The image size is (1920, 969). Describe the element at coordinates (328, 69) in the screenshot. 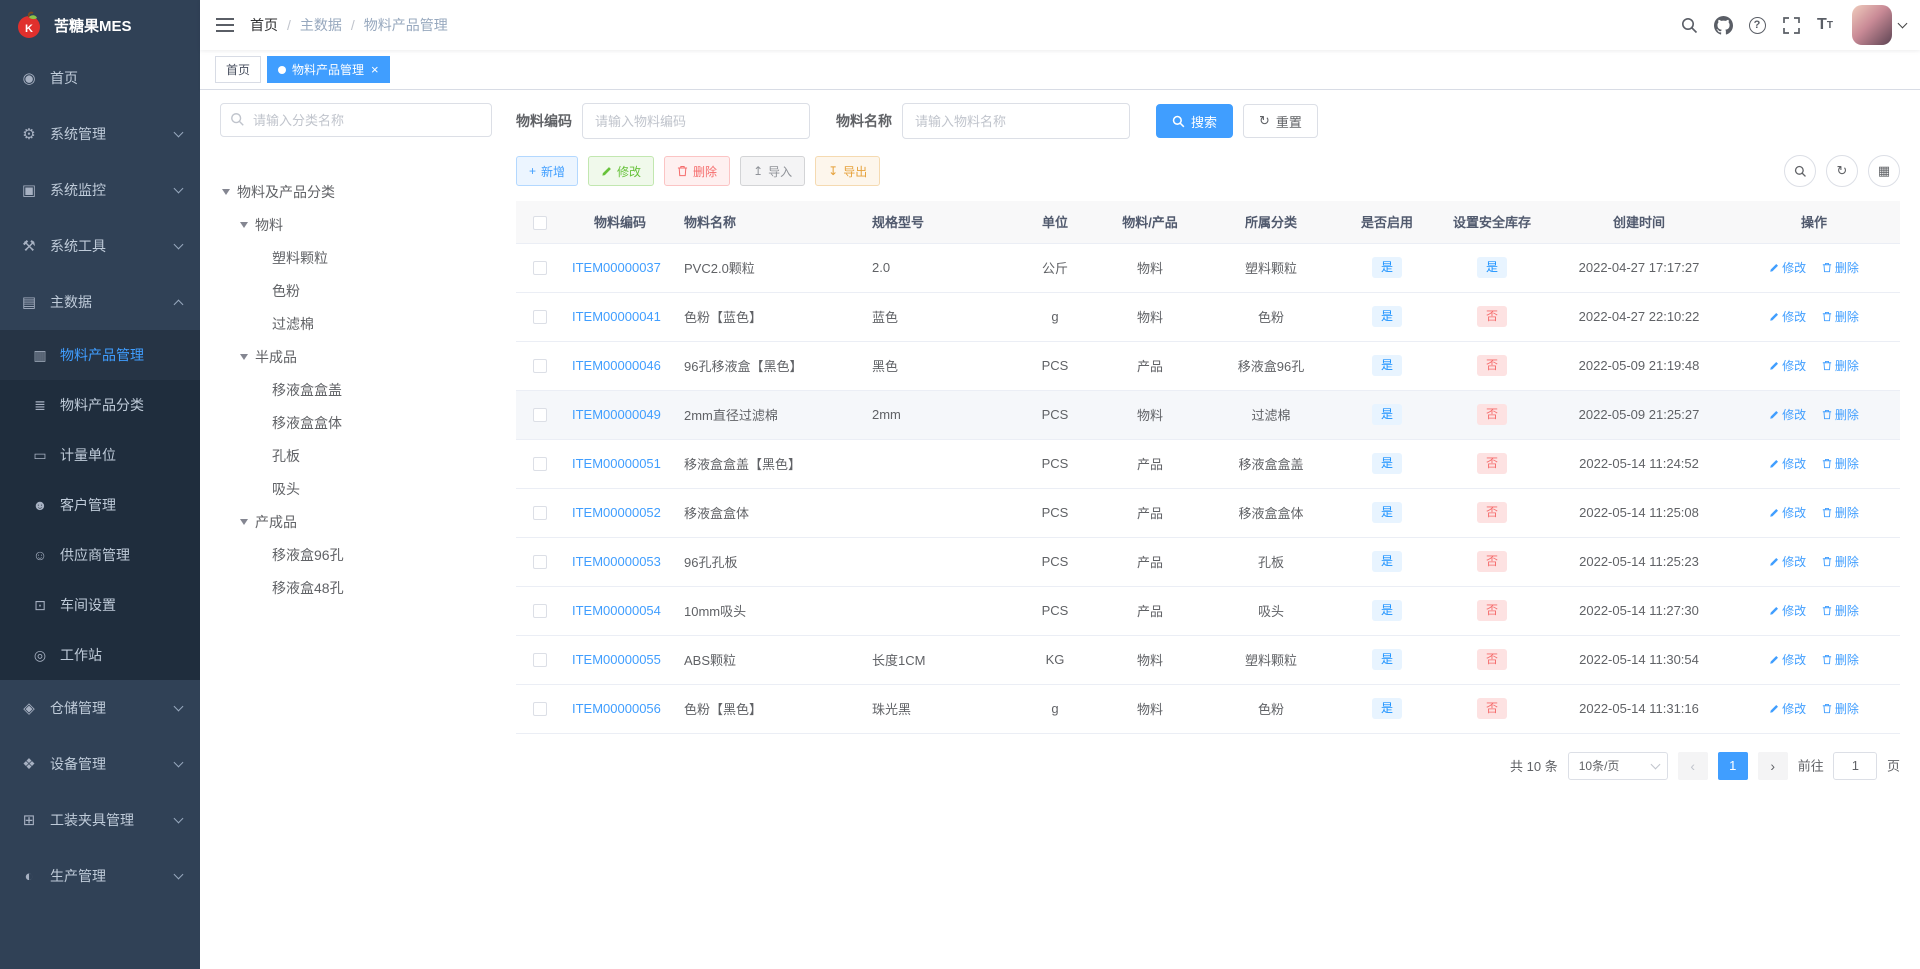

I see `tab-material-product: 物料产品管理 ×` at that location.